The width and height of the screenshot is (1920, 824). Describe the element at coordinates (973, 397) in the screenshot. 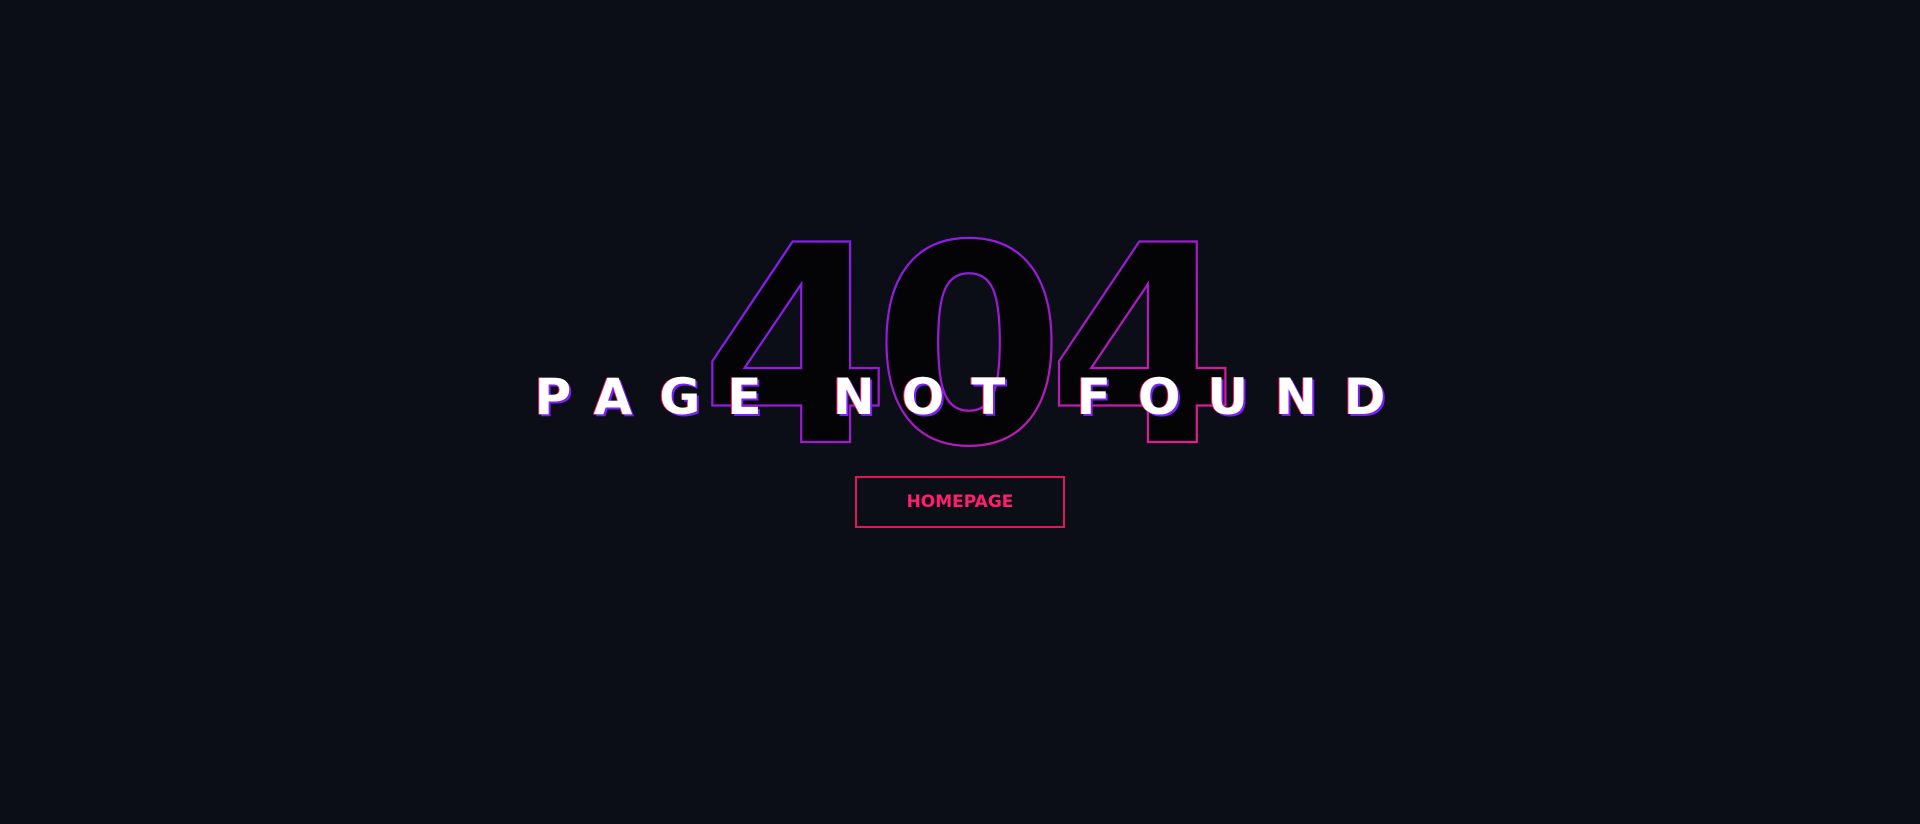

I see `error-message: PAGE NOT FOUND` at that location.